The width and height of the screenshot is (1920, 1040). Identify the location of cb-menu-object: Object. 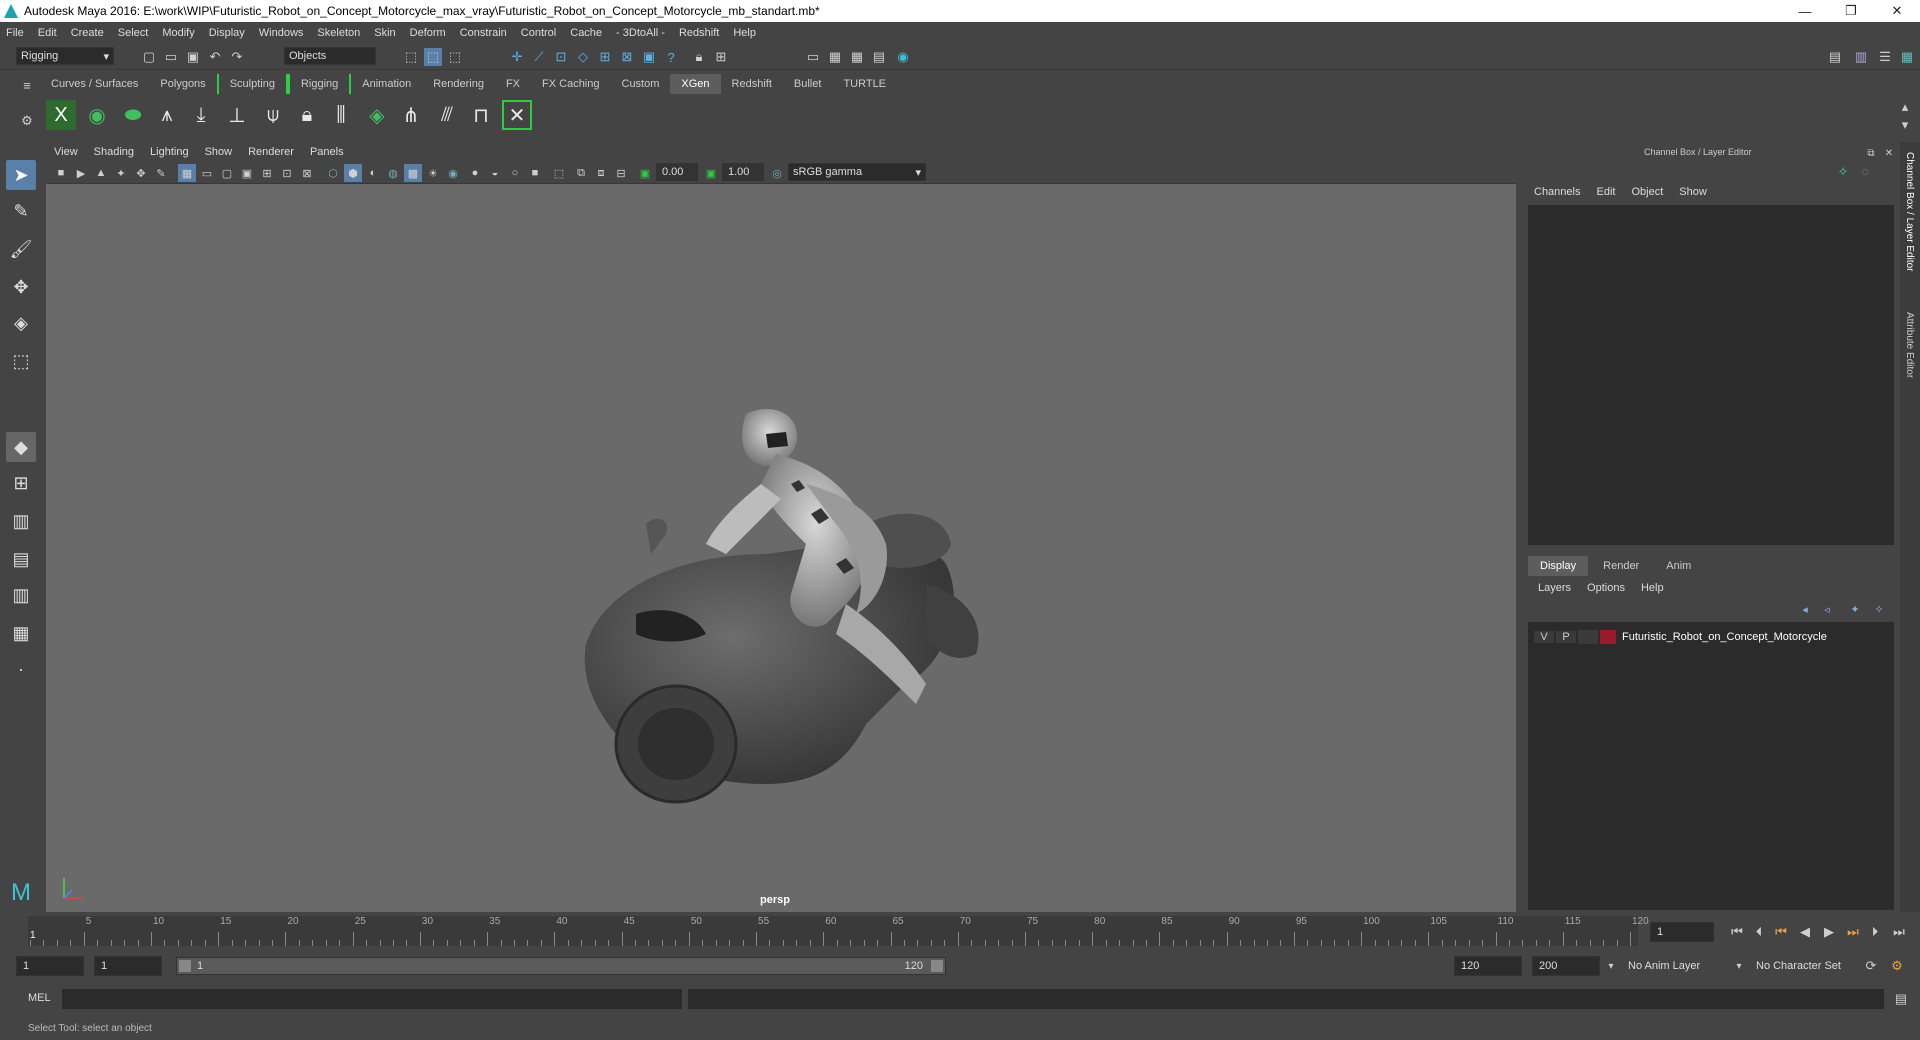
(1647, 192).